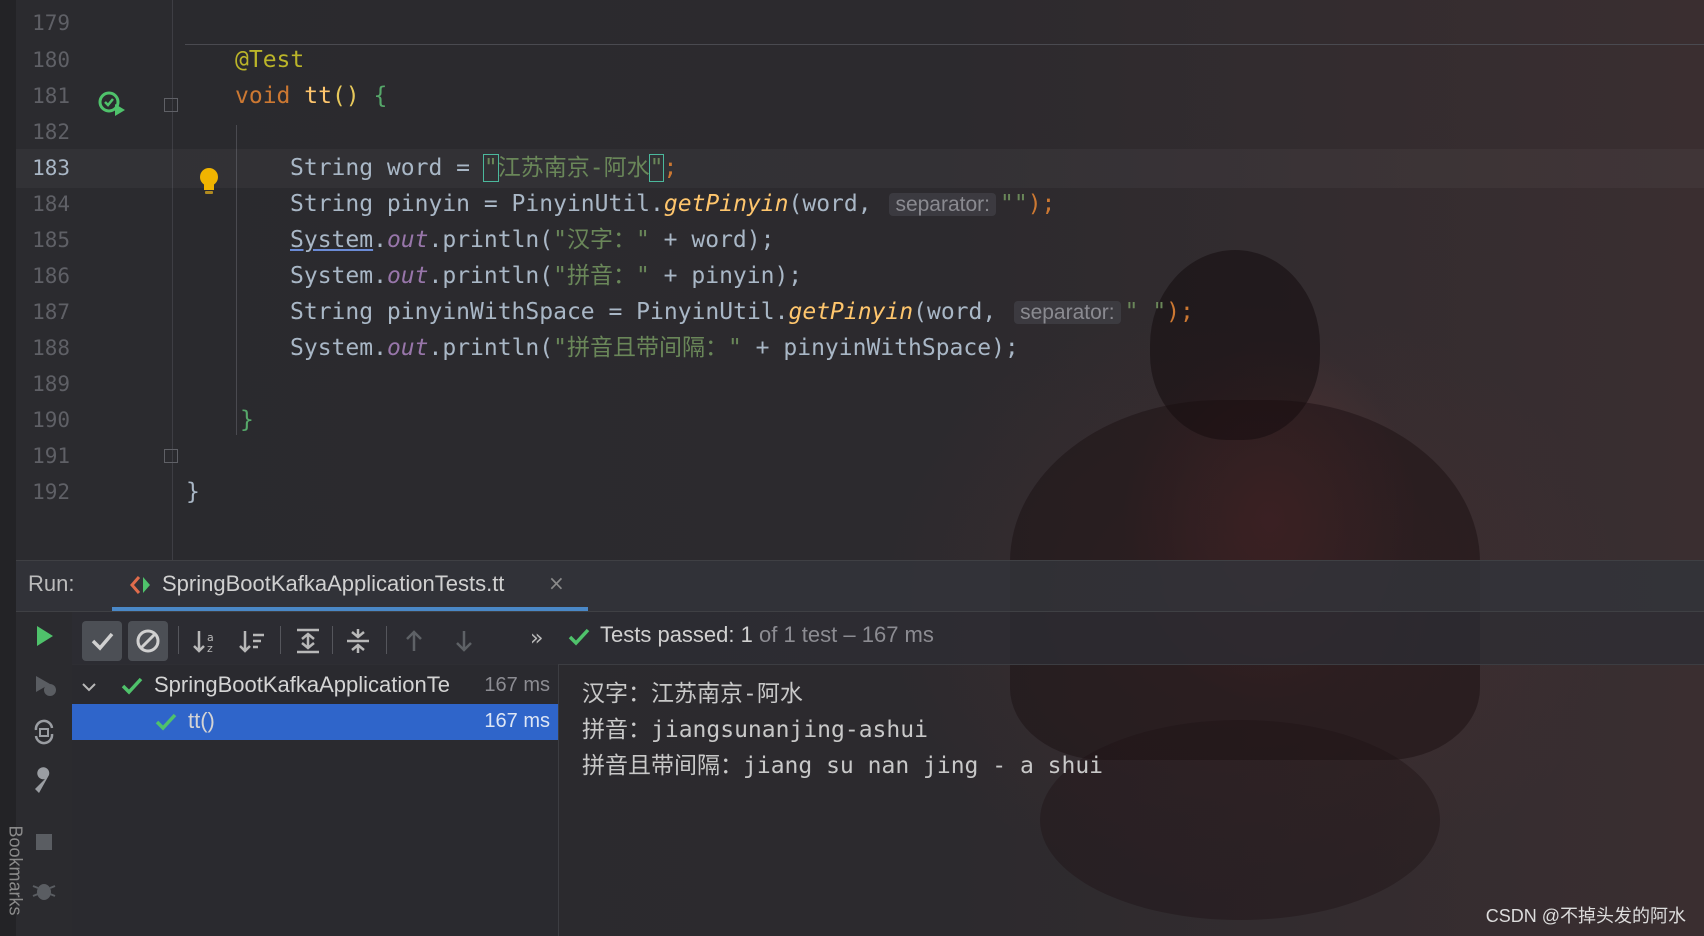 This screenshot has width=1704, height=936. I want to click on line-number: 180, so click(51, 60).